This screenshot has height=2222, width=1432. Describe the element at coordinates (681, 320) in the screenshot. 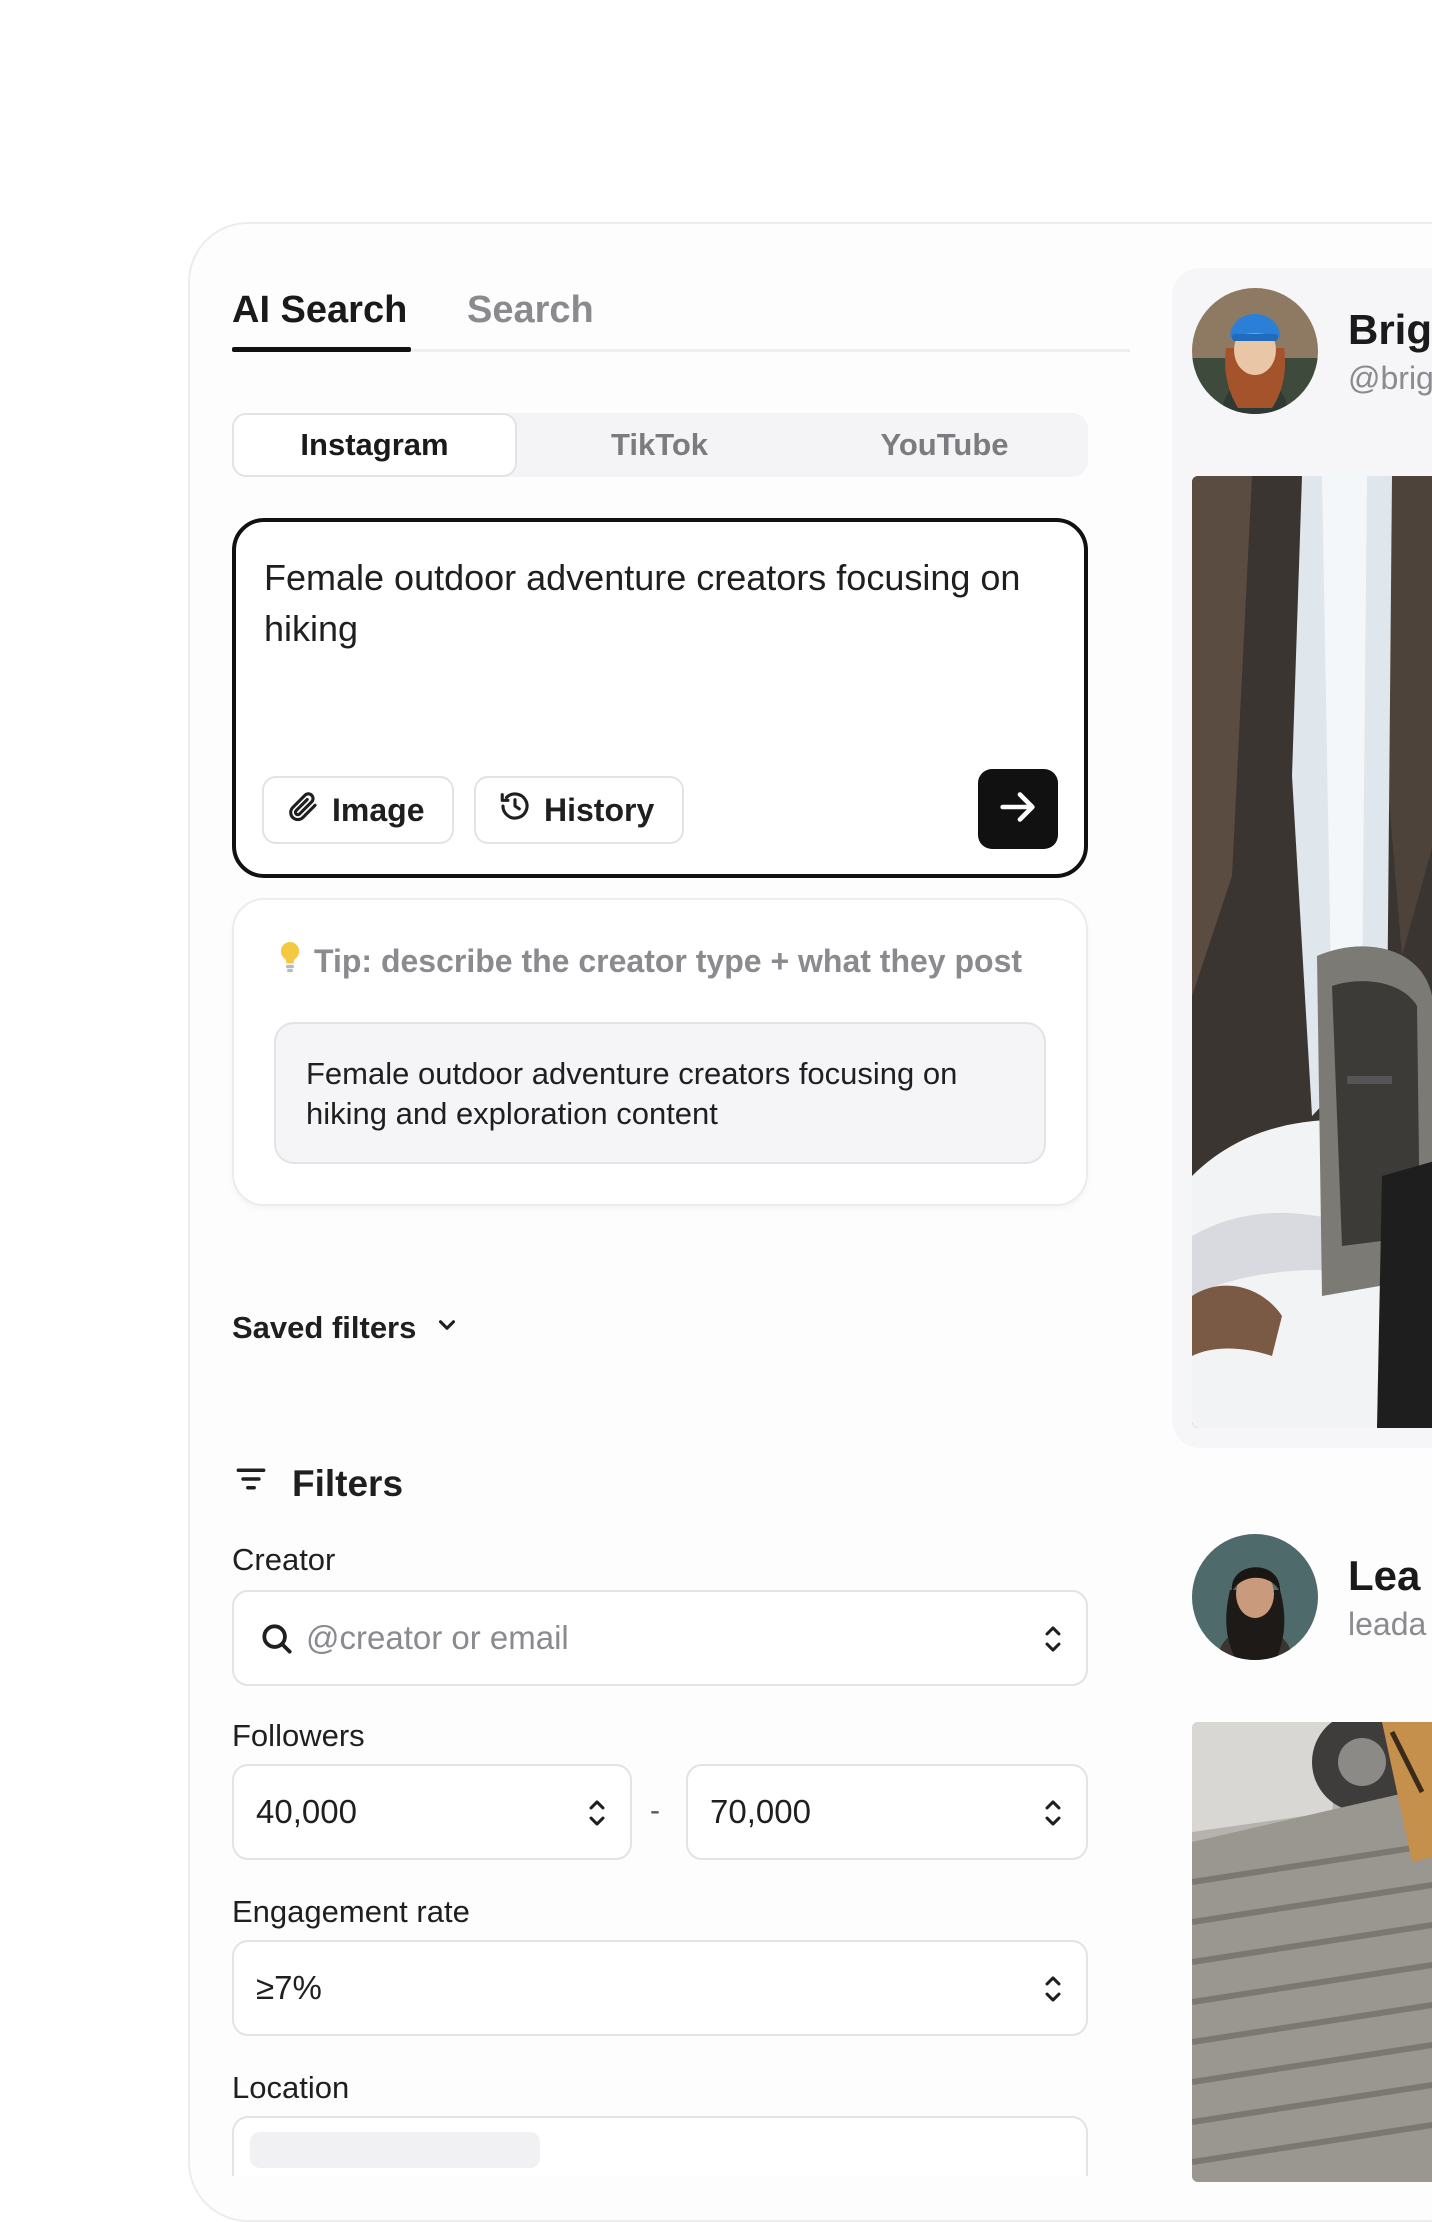

I see `search-mode-tabs: AI Search Search` at that location.